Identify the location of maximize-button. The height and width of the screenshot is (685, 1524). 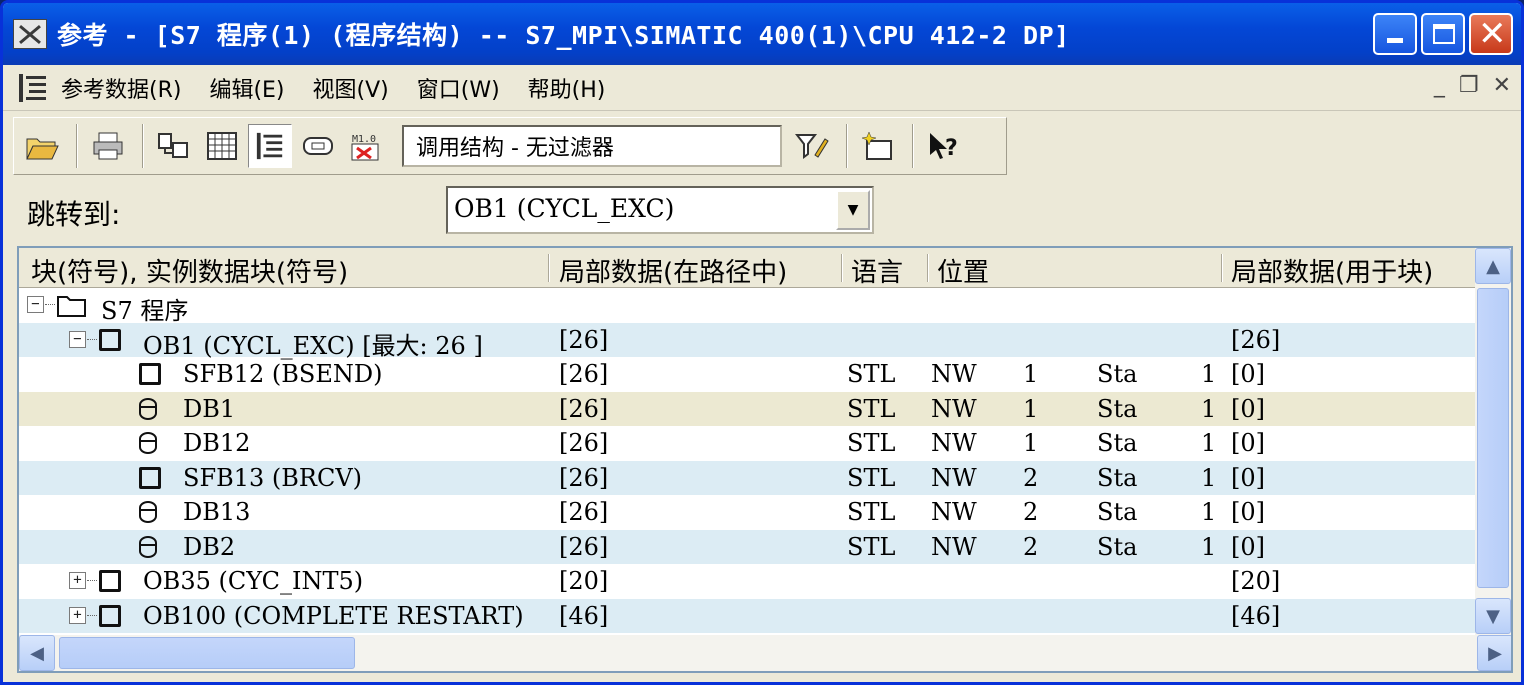
(1443, 34).